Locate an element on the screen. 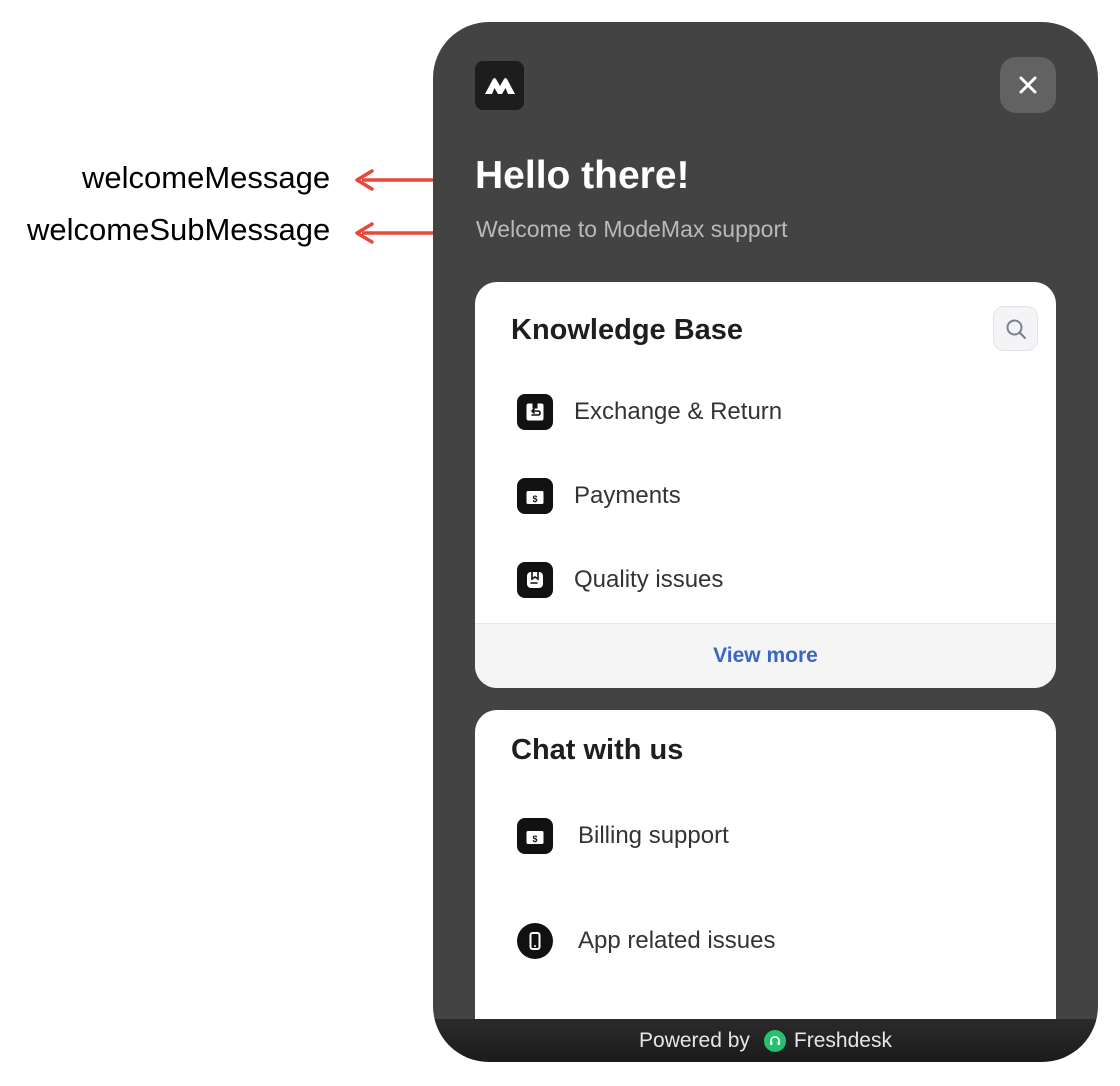  annotation-sub-label: welcomeSubMessage is located at coordinates (179, 229).